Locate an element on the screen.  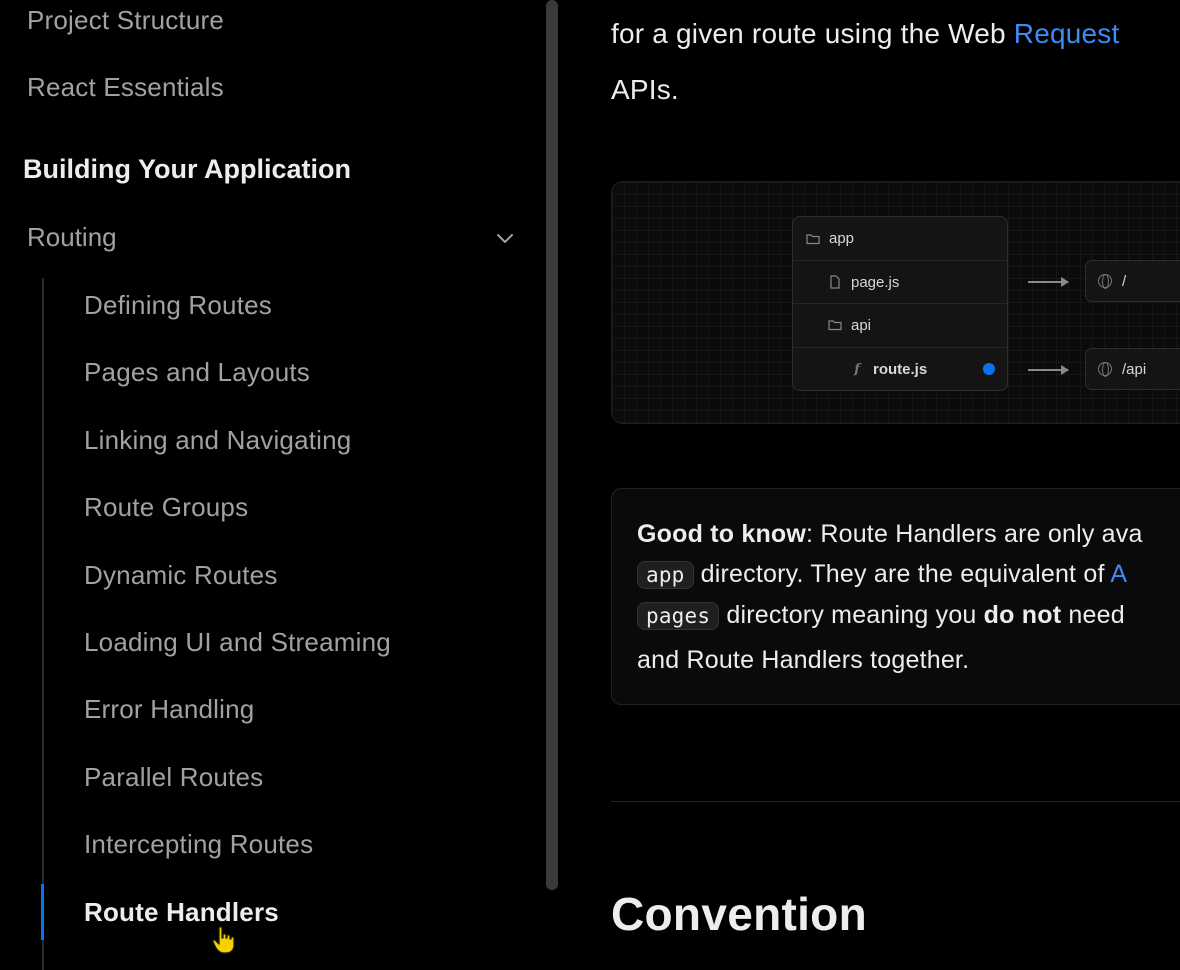
sidebar-item-intercepting-routes: Intercepting Routes is located at coordinates (198, 844).